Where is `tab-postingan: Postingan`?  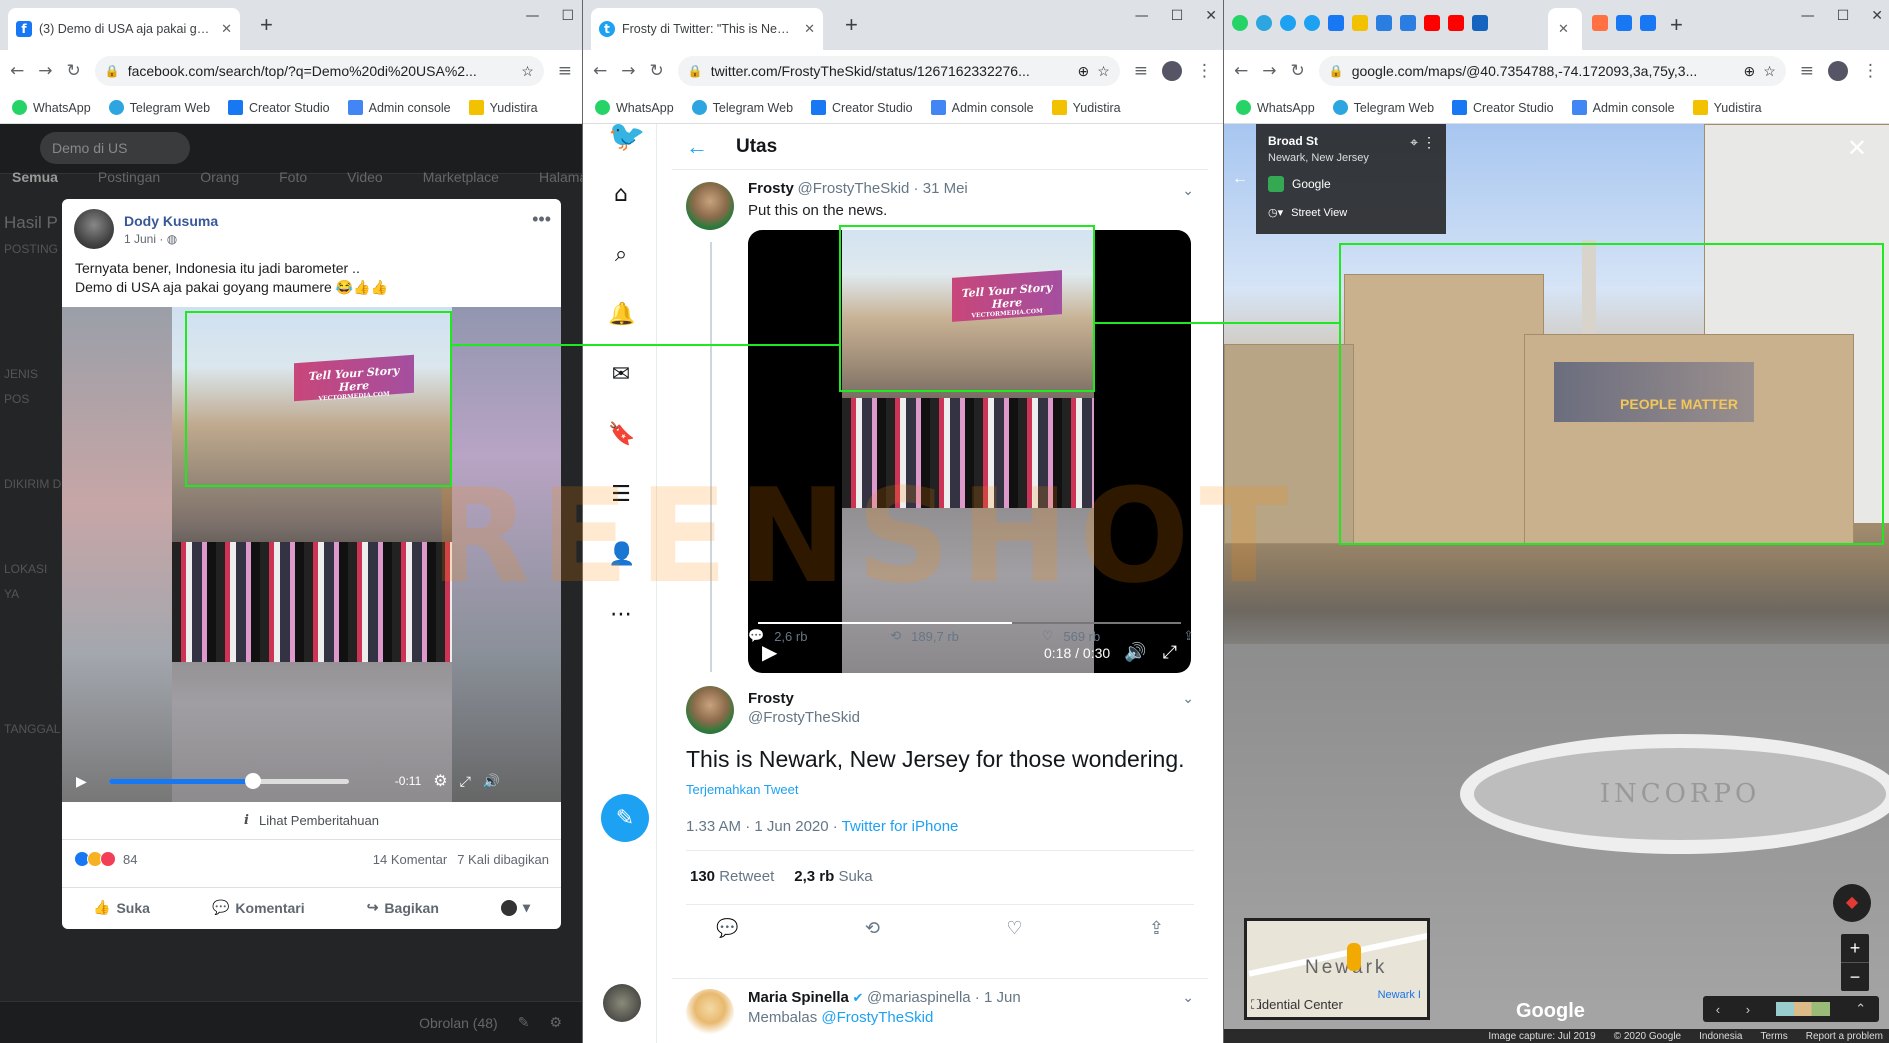 tab-postingan: Postingan is located at coordinates (129, 177).